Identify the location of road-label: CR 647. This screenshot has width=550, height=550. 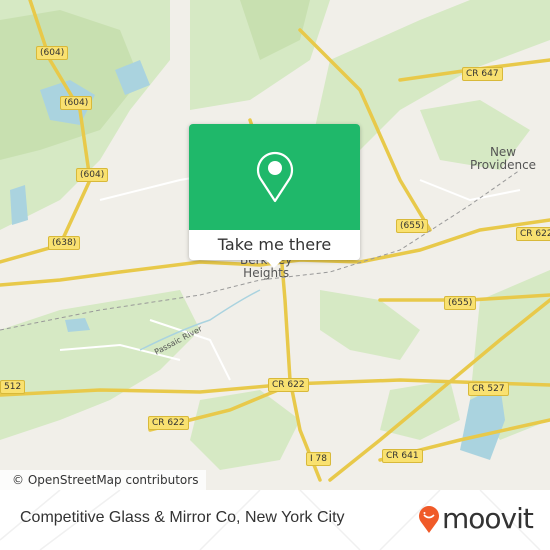
(482, 74).